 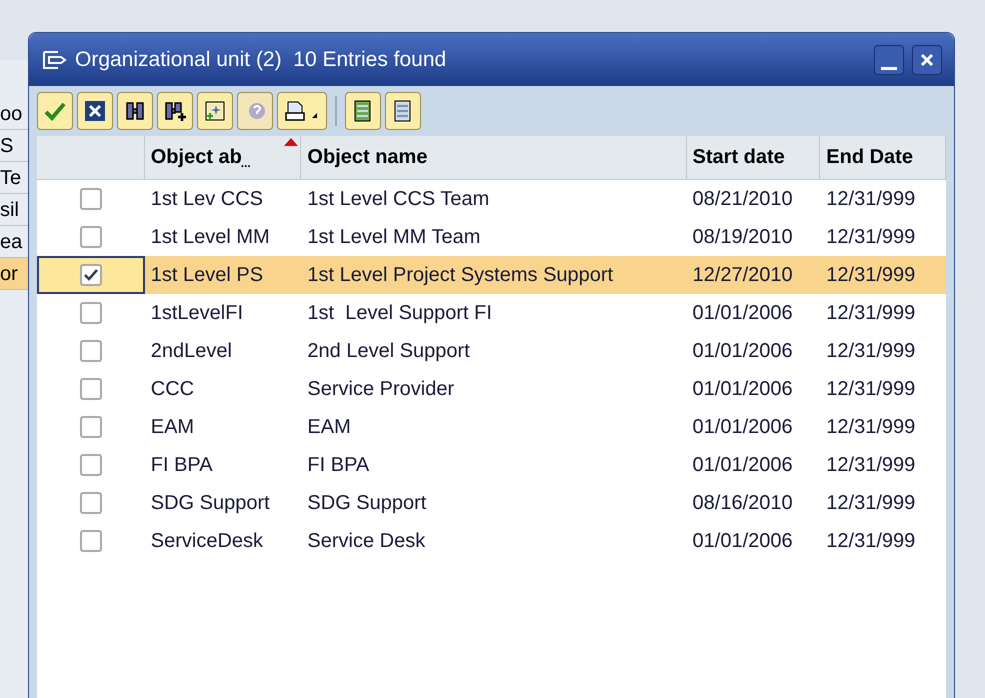 I want to click on table-cell-text: 1st Level MM, so click(x=210, y=237).